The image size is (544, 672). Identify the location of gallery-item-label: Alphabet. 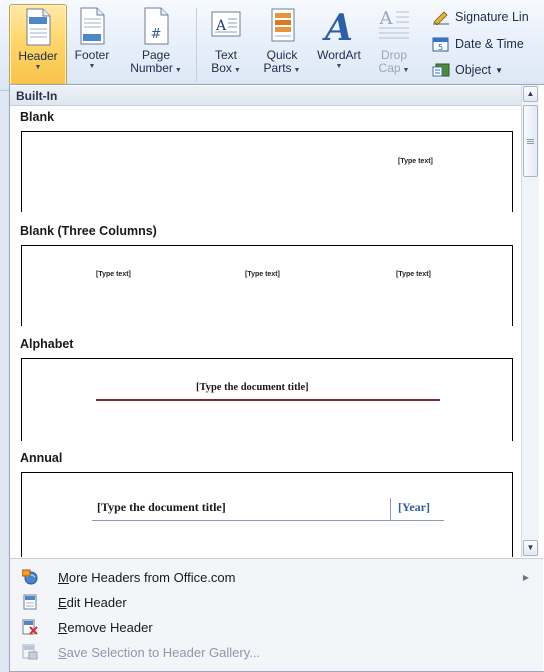
(47, 344).